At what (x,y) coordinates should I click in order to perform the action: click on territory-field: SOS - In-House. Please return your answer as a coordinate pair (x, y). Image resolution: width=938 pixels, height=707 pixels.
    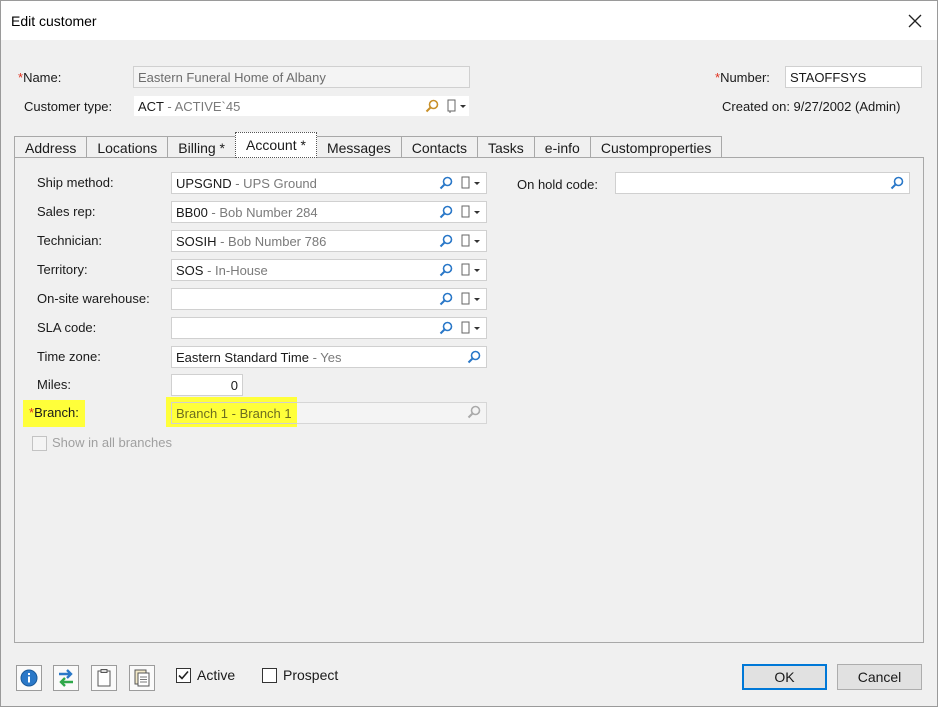
    Looking at the image, I should click on (329, 270).